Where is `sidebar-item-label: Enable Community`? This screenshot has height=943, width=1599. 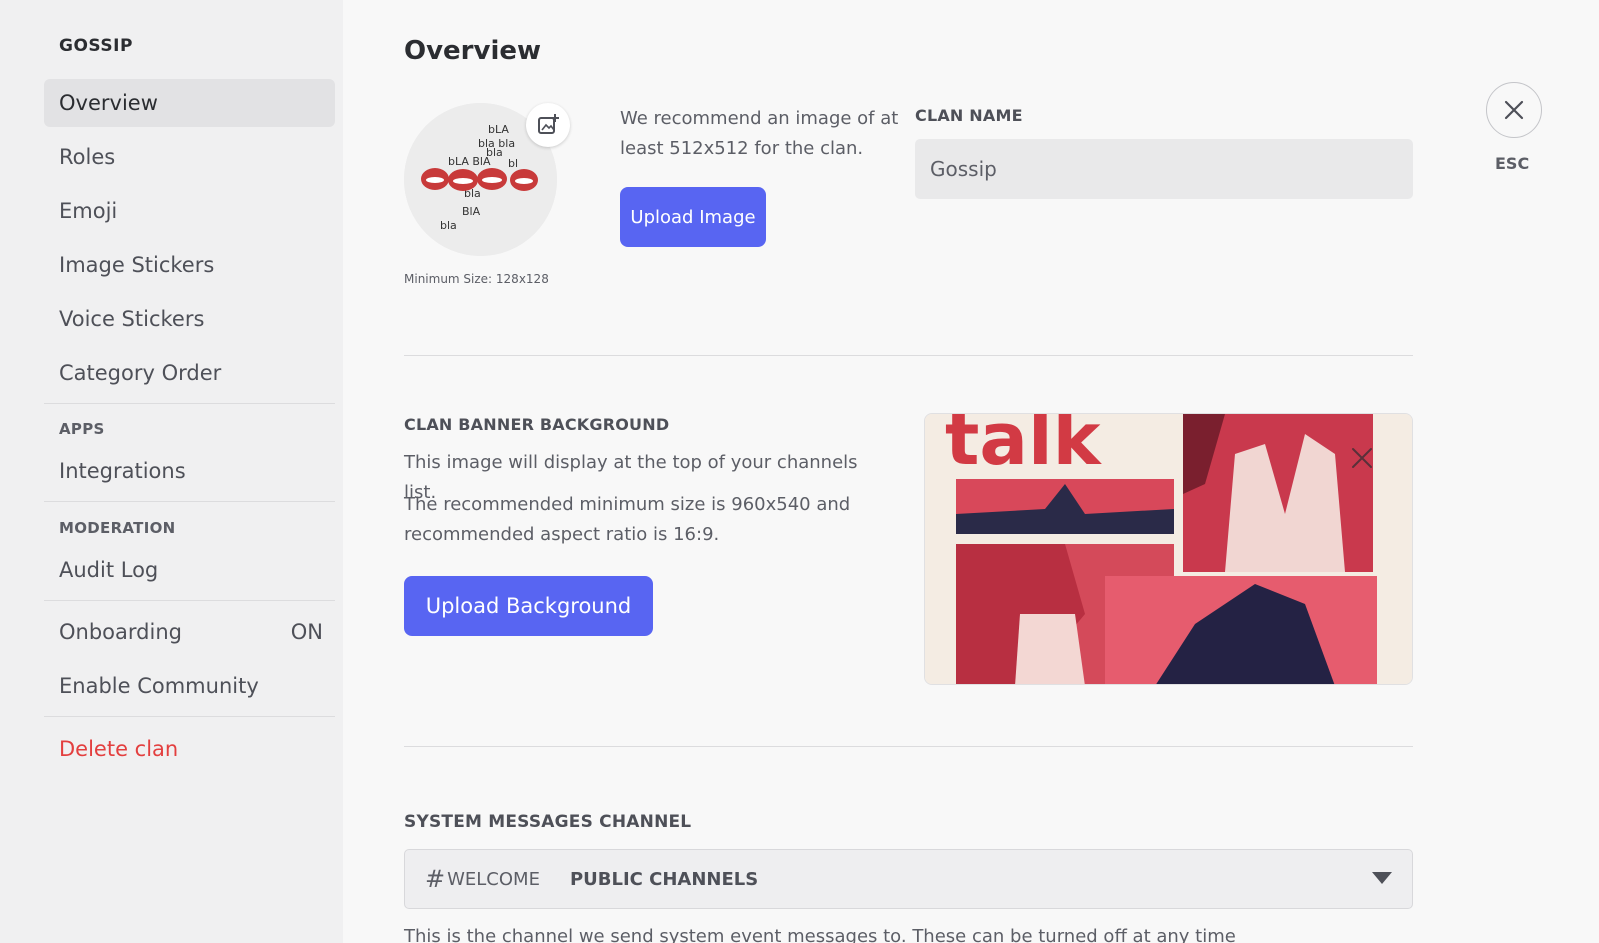
sidebar-item-label: Enable Community is located at coordinates (159, 686).